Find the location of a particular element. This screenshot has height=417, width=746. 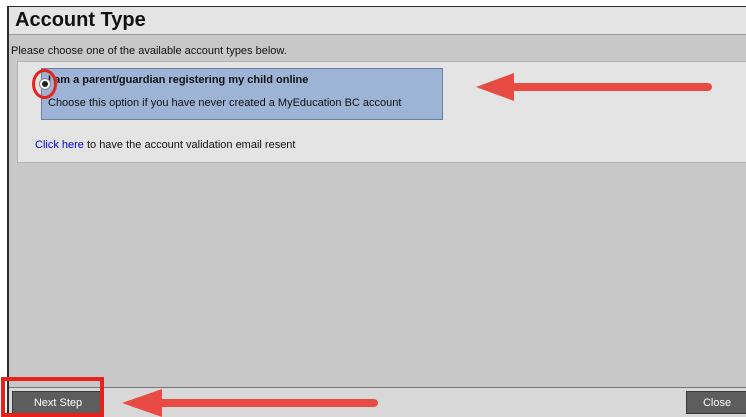

dialog-title: Account Type is located at coordinates (80, 20).